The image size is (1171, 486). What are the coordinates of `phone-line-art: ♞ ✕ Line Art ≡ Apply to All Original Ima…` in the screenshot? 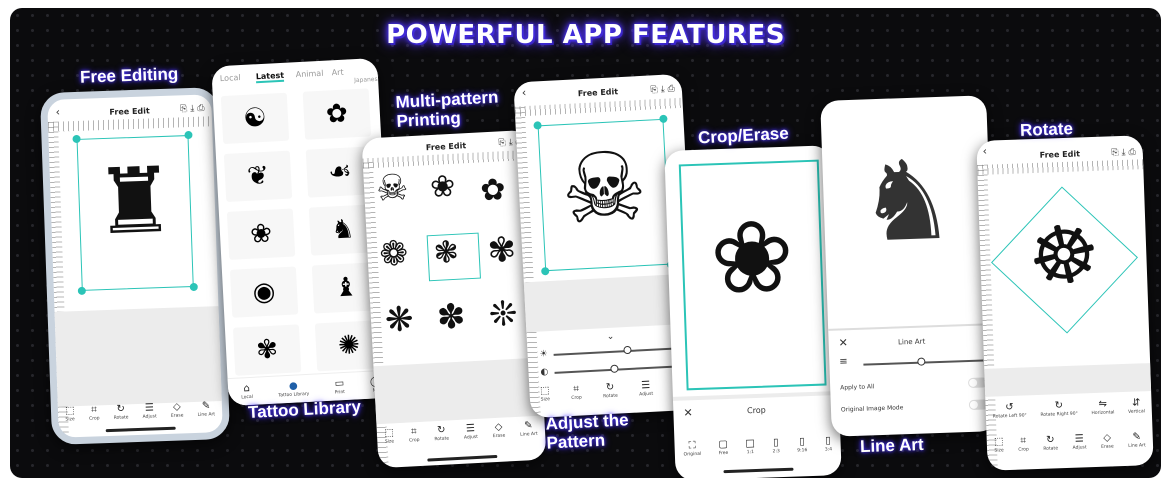 It's located at (909, 266).